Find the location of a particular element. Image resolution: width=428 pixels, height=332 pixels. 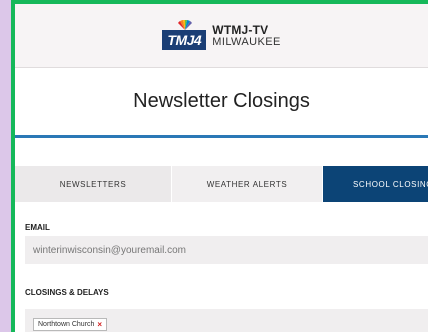

closings-multiselect: Northtown Church × is located at coordinates (226, 320).